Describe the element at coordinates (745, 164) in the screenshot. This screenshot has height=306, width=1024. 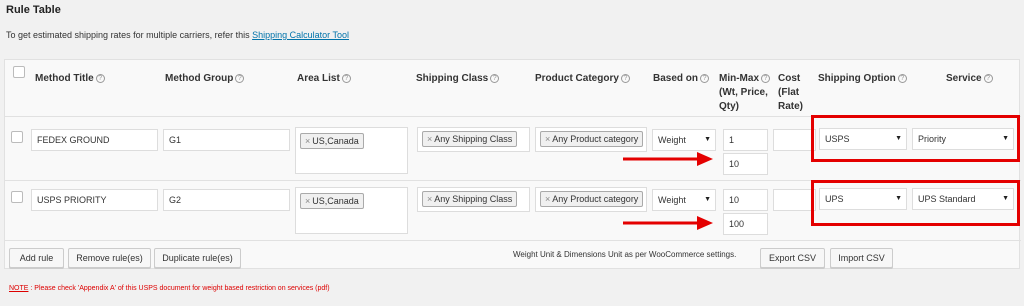
I see `max-input: 10` at that location.